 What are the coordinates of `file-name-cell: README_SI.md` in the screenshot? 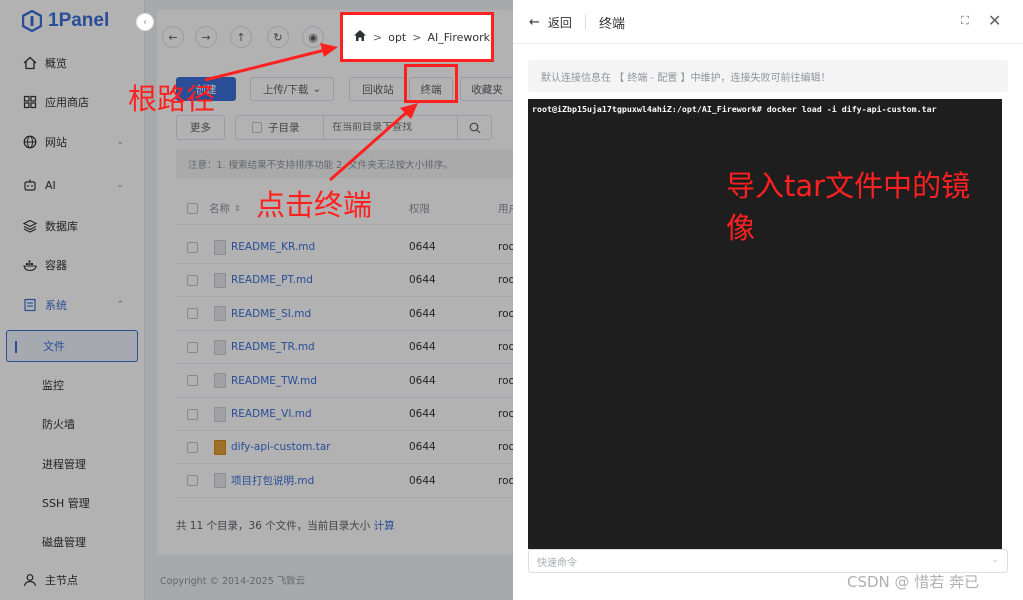 It's located at (262, 314).